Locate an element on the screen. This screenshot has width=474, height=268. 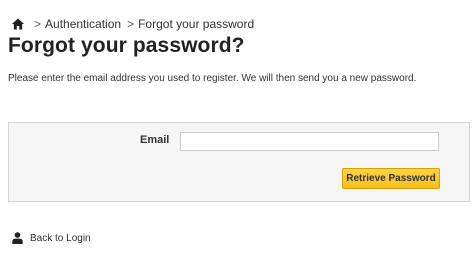
breadcrumb: > Authentication > Forgot your password is located at coordinates (133, 24).